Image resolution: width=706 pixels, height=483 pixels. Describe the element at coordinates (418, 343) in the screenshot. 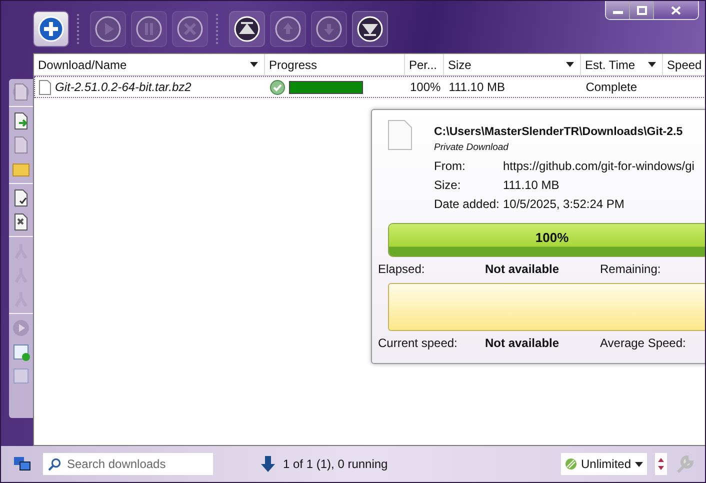

I see `stat-label: Current speed:` at that location.